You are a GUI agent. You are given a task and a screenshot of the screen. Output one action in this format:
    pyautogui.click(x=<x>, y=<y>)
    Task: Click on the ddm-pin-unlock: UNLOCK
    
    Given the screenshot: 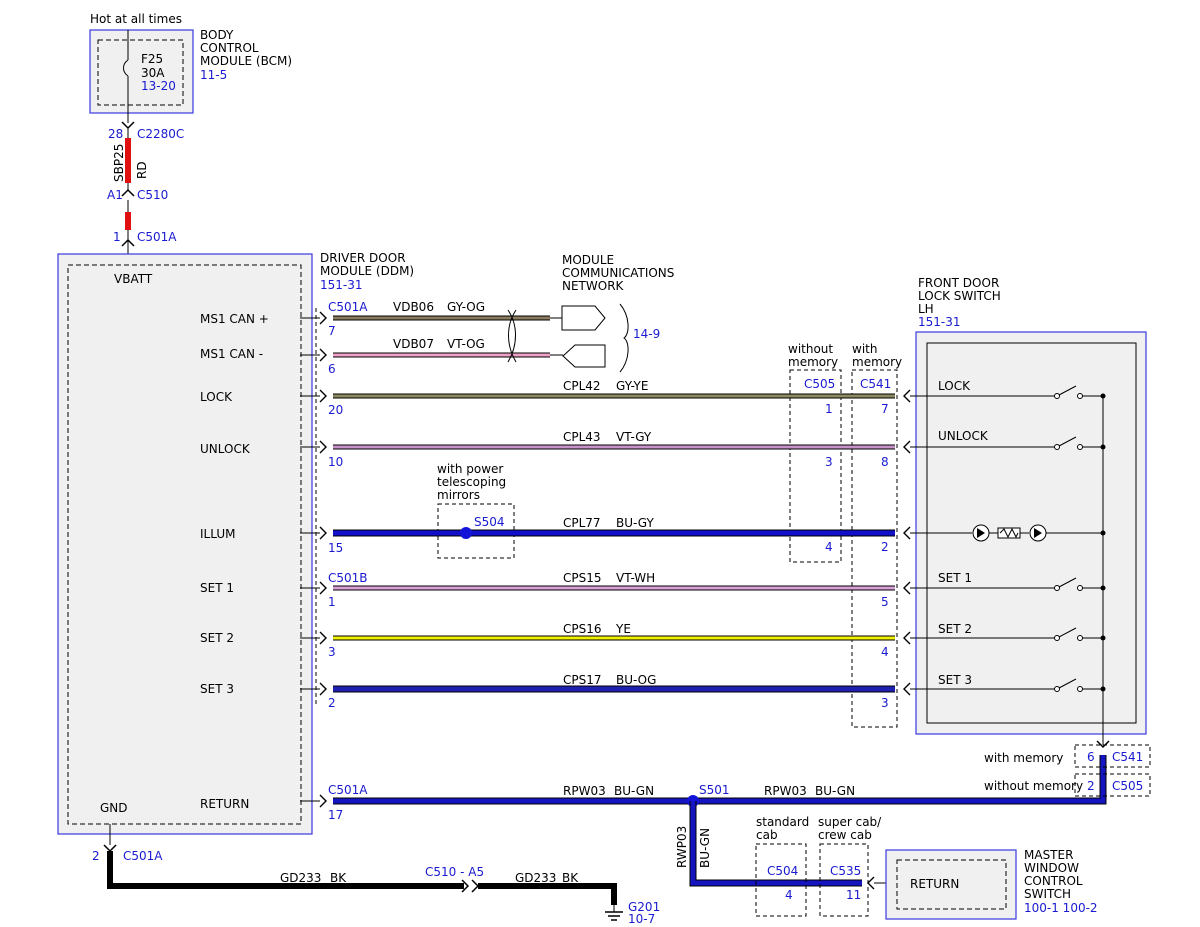 What is the action you would take?
    pyautogui.click(x=225, y=449)
    